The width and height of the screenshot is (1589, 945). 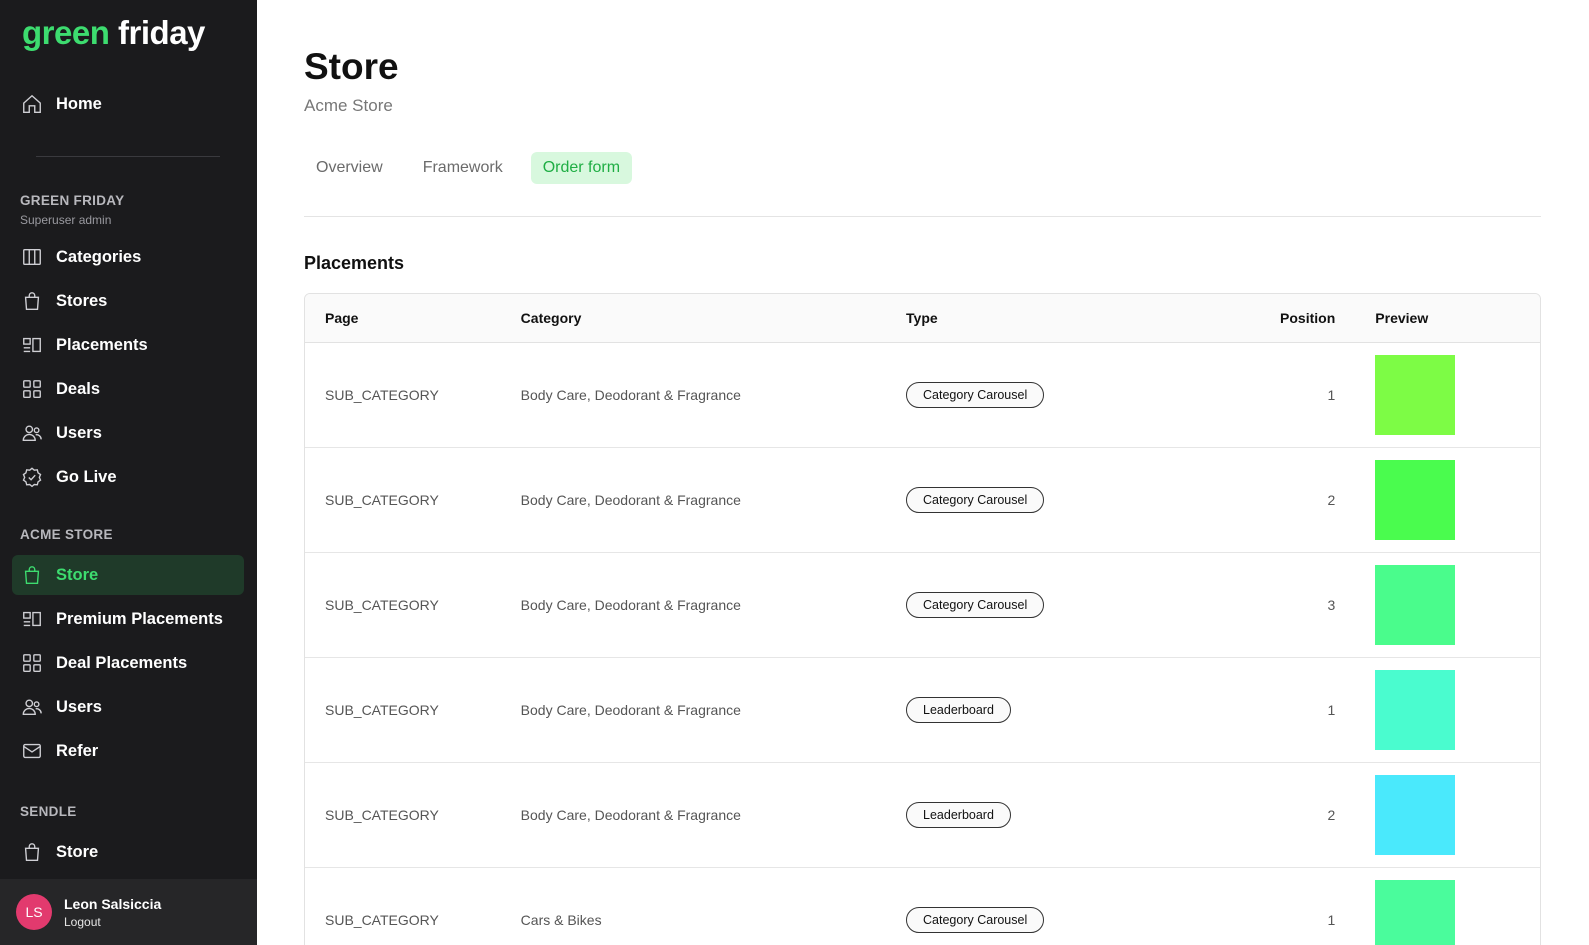 I want to click on sidebar-item-label: Deals, so click(x=78, y=388).